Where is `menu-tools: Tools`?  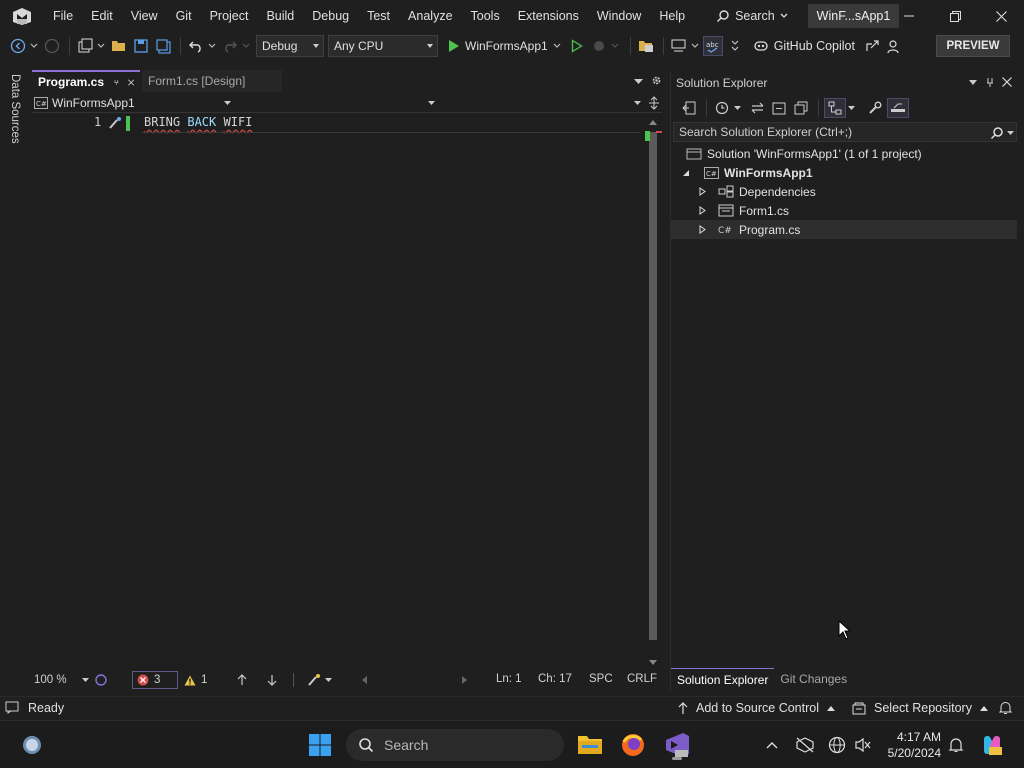 menu-tools: Tools is located at coordinates (485, 16).